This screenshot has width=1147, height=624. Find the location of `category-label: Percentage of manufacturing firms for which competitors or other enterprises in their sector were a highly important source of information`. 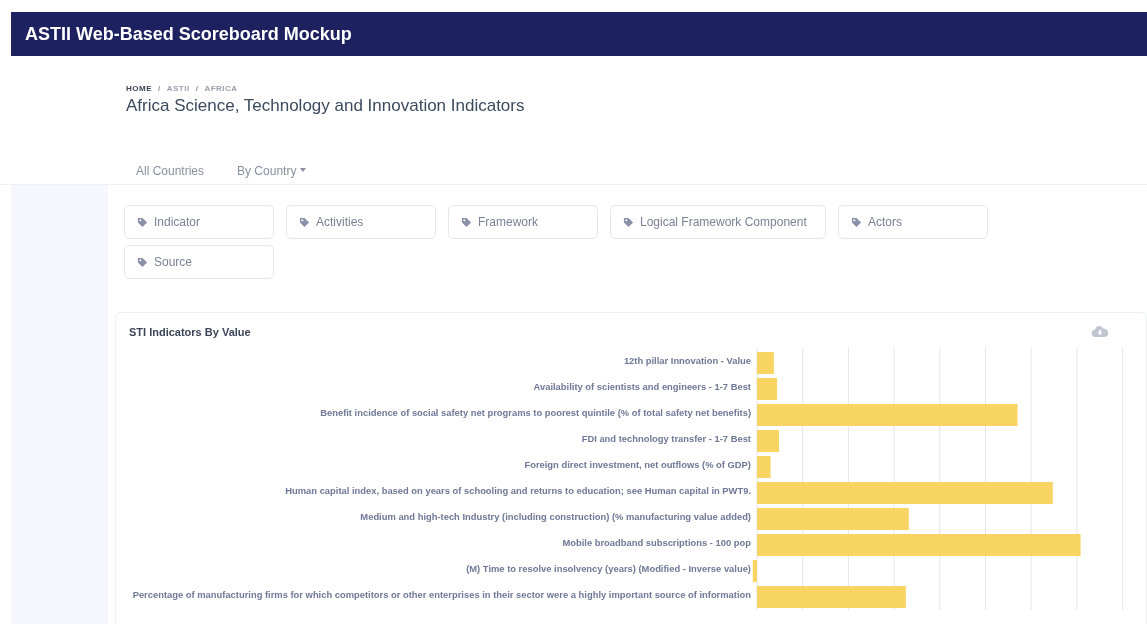

category-label: Percentage of manufacturing firms for which competitors or other enterprises in their sector were a highly important source of information is located at coordinates (441, 594).